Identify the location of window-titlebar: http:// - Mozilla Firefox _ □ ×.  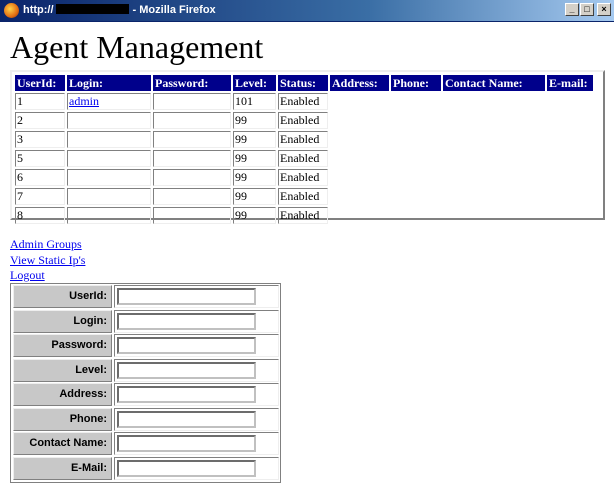
(307, 11).